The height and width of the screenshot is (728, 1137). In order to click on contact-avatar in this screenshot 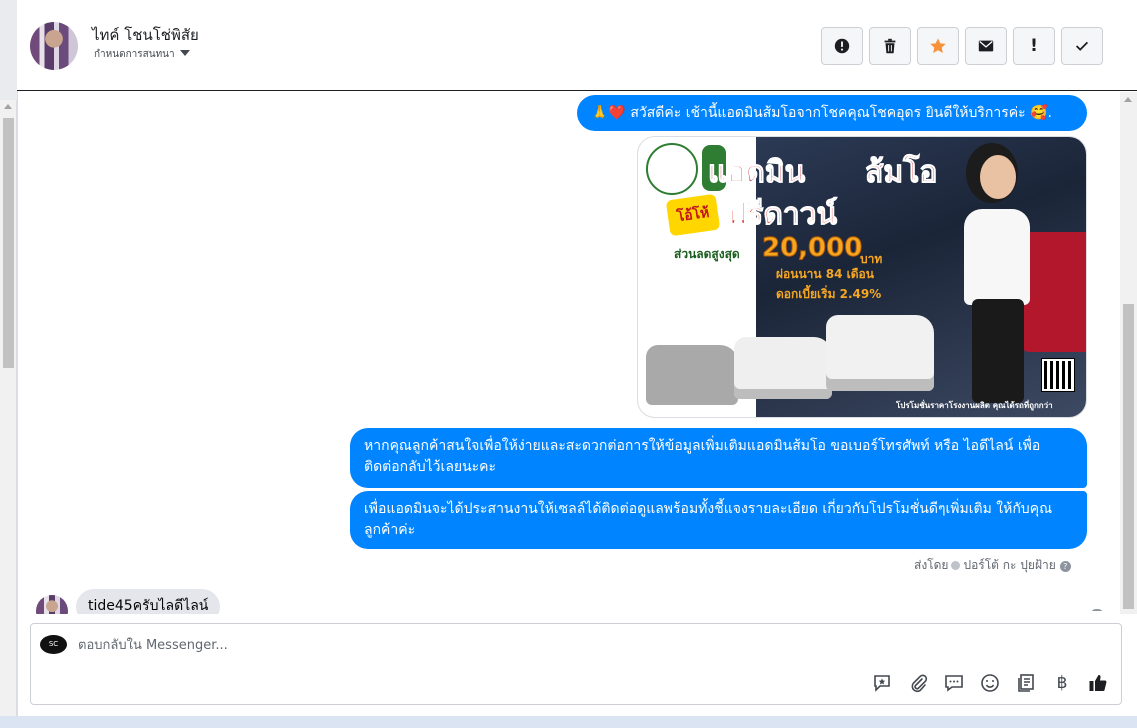, I will do `click(54, 46)`.